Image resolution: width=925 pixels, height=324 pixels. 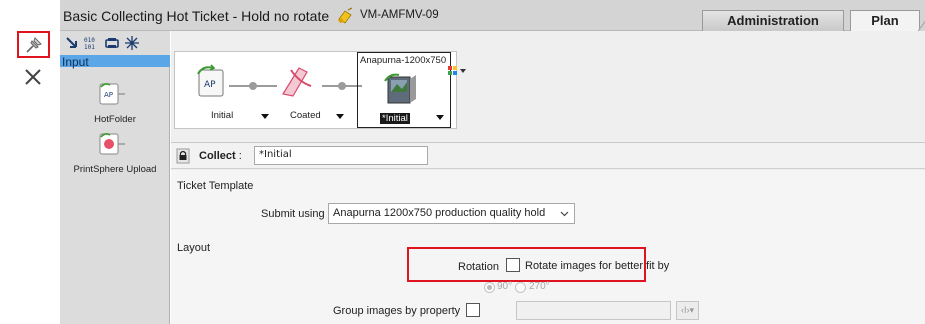 What do you see at coordinates (513, 265) in the screenshot?
I see `rotate-images-checkbox` at bounding box center [513, 265].